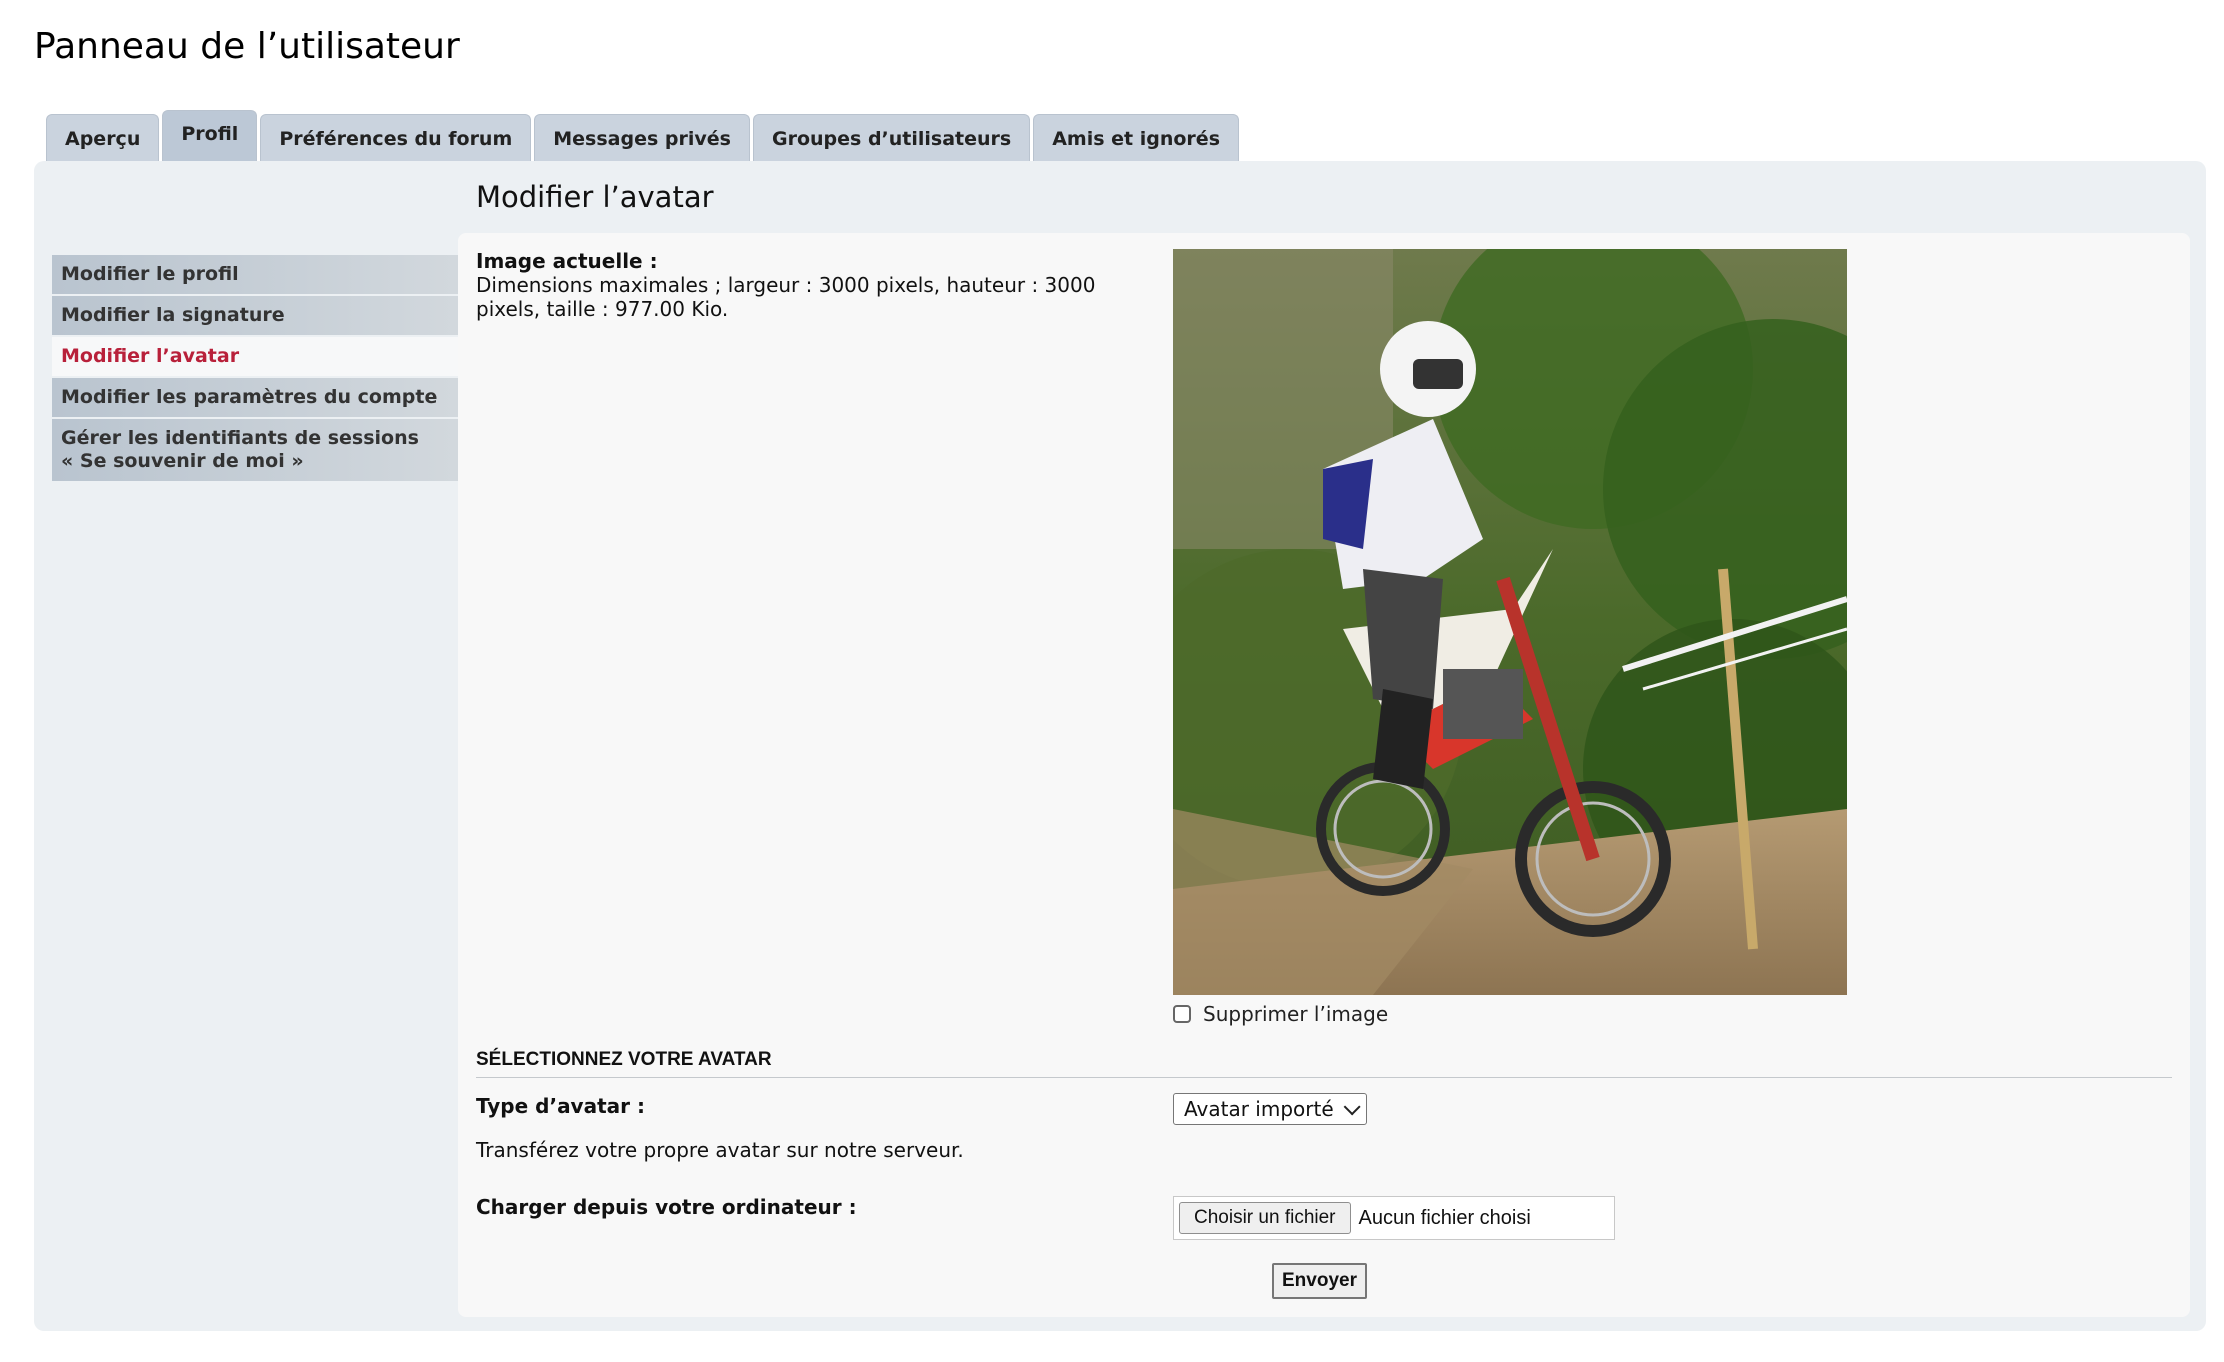 This screenshot has height=1362, width=2224. I want to click on tab-user-groups: Groupes d’utilisateurs, so click(891, 138).